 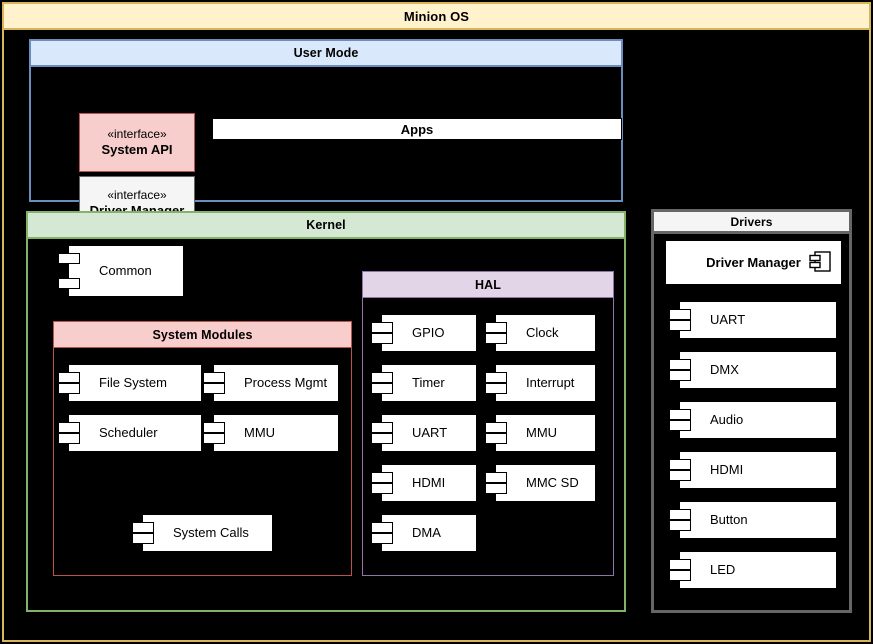 What do you see at coordinates (137, 149) in the screenshot?
I see `system-api-name: System API` at bounding box center [137, 149].